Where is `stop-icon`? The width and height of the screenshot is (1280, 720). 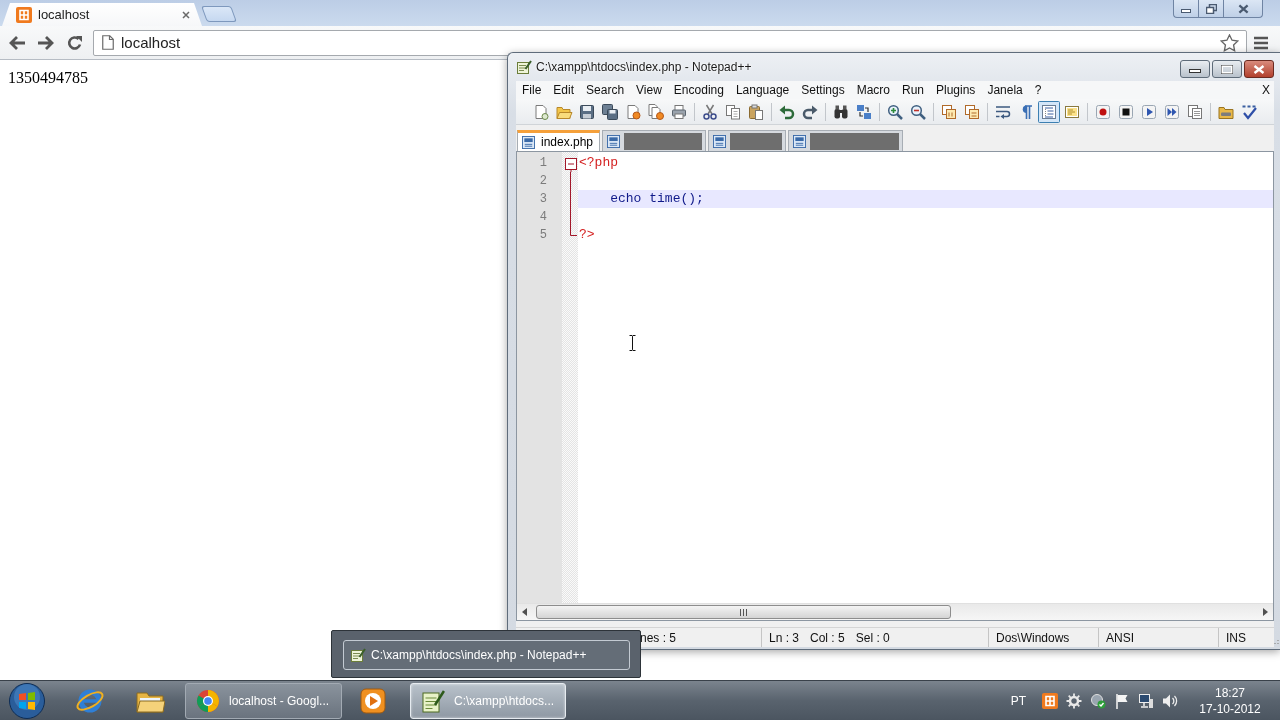 stop-icon is located at coordinates (1125, 111).